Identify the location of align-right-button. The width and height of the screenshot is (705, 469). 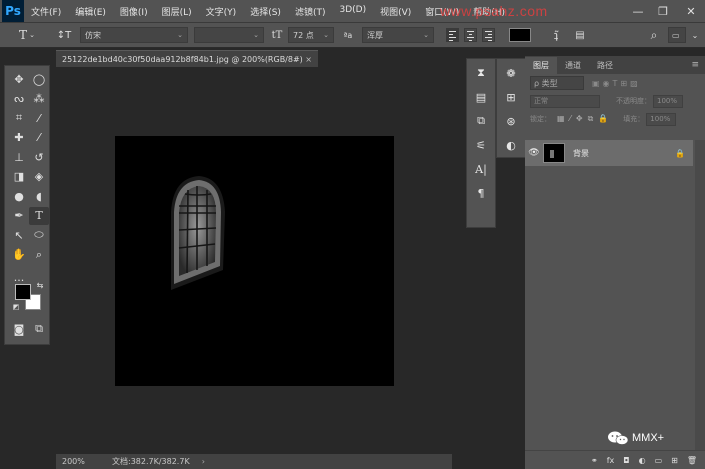
(488, 35).